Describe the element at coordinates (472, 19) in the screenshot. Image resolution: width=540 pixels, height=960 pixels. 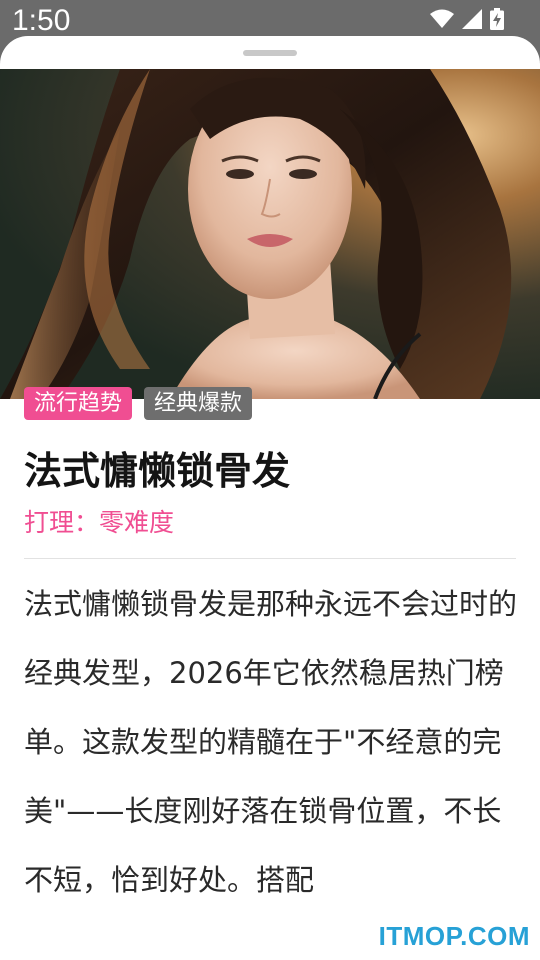
I see `cellular-signal-icon` at that location.